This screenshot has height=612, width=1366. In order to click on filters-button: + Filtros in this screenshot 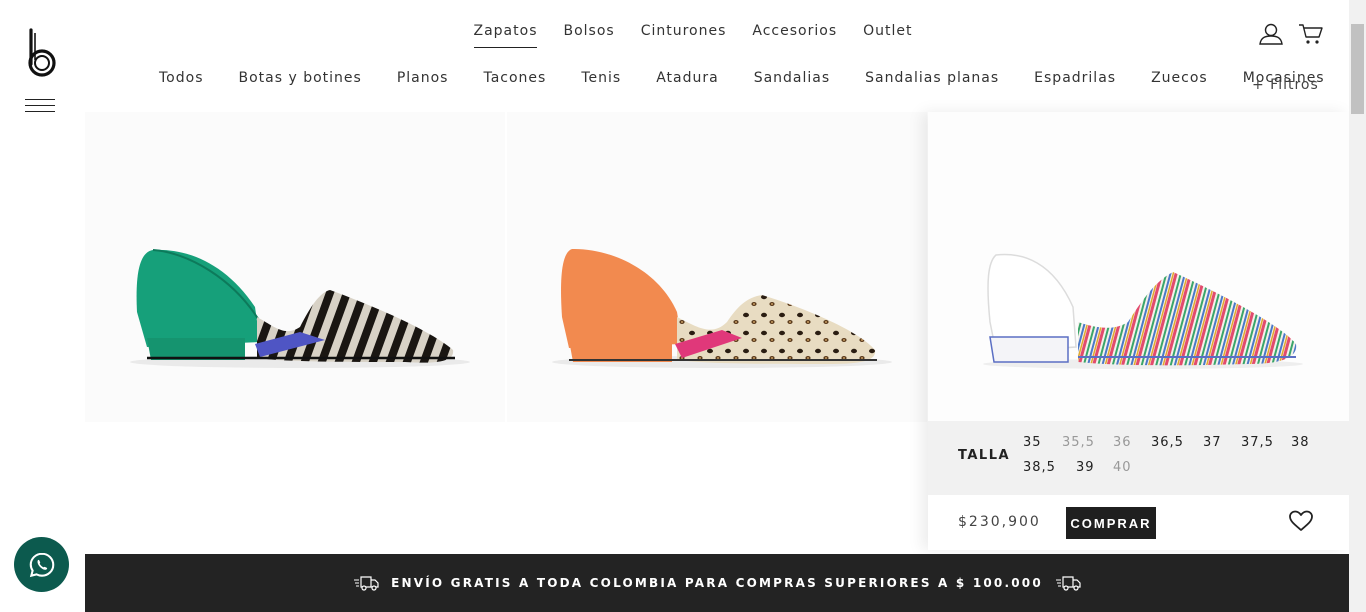, I will do `click(1285, 85)`.